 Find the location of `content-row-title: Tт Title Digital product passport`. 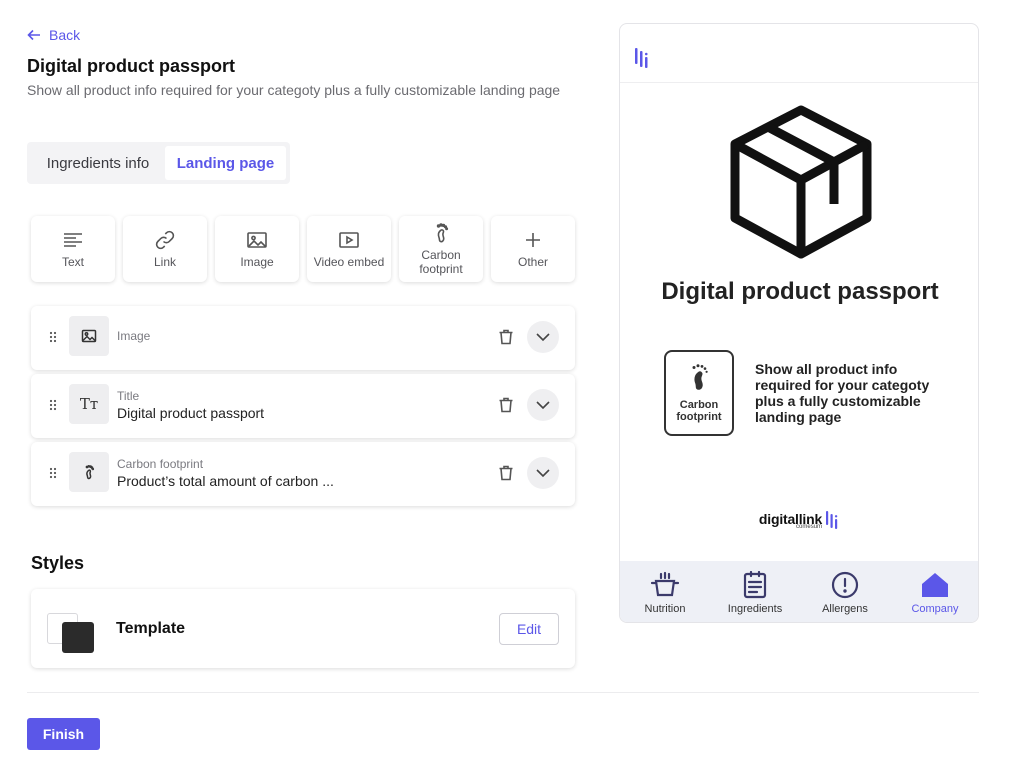

content-row-title: Tт Title Digital product passport is located at coordinates (303, 406).